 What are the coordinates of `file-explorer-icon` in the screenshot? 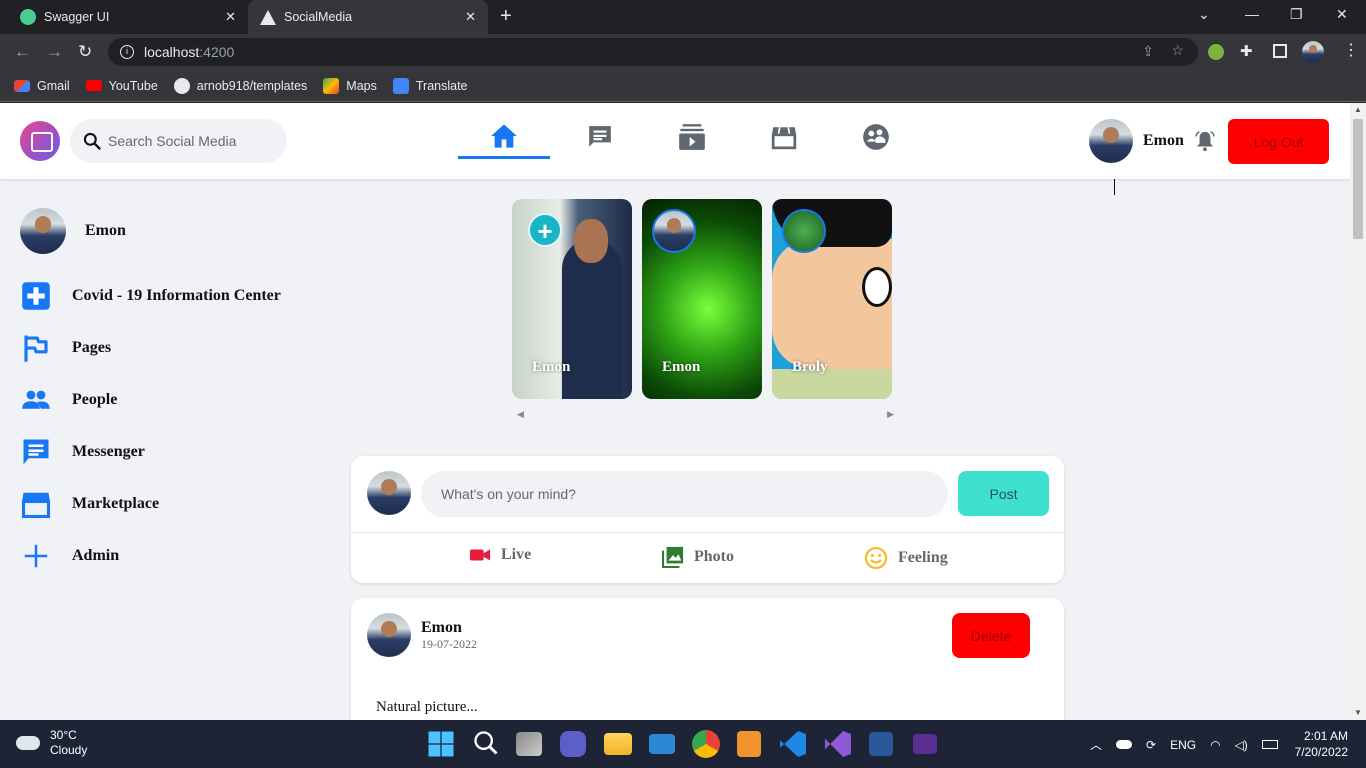 It's located at (618, 744).